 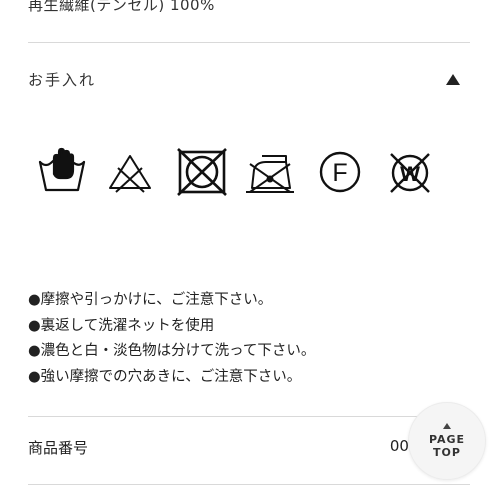 What do you see at coordinates (130, 174) in the screenshot?
I see `no-bleach-icon` at bounding box center [130, 174].